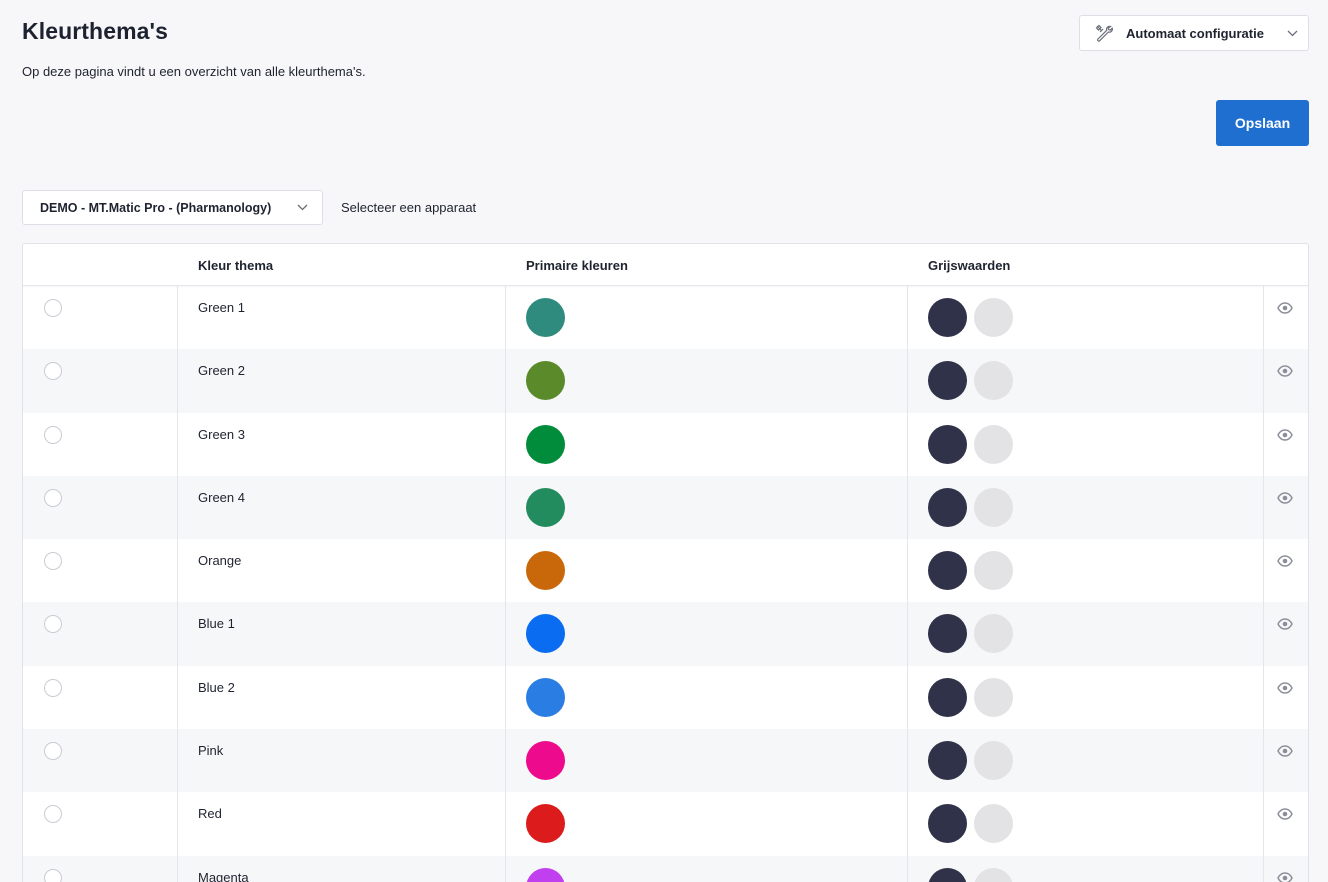 The image size is (1328, 882). What do you see at coordinates (223, 875) in the screenshot?
I see `theme-name: Magenta` at bounding box center [223, 875].